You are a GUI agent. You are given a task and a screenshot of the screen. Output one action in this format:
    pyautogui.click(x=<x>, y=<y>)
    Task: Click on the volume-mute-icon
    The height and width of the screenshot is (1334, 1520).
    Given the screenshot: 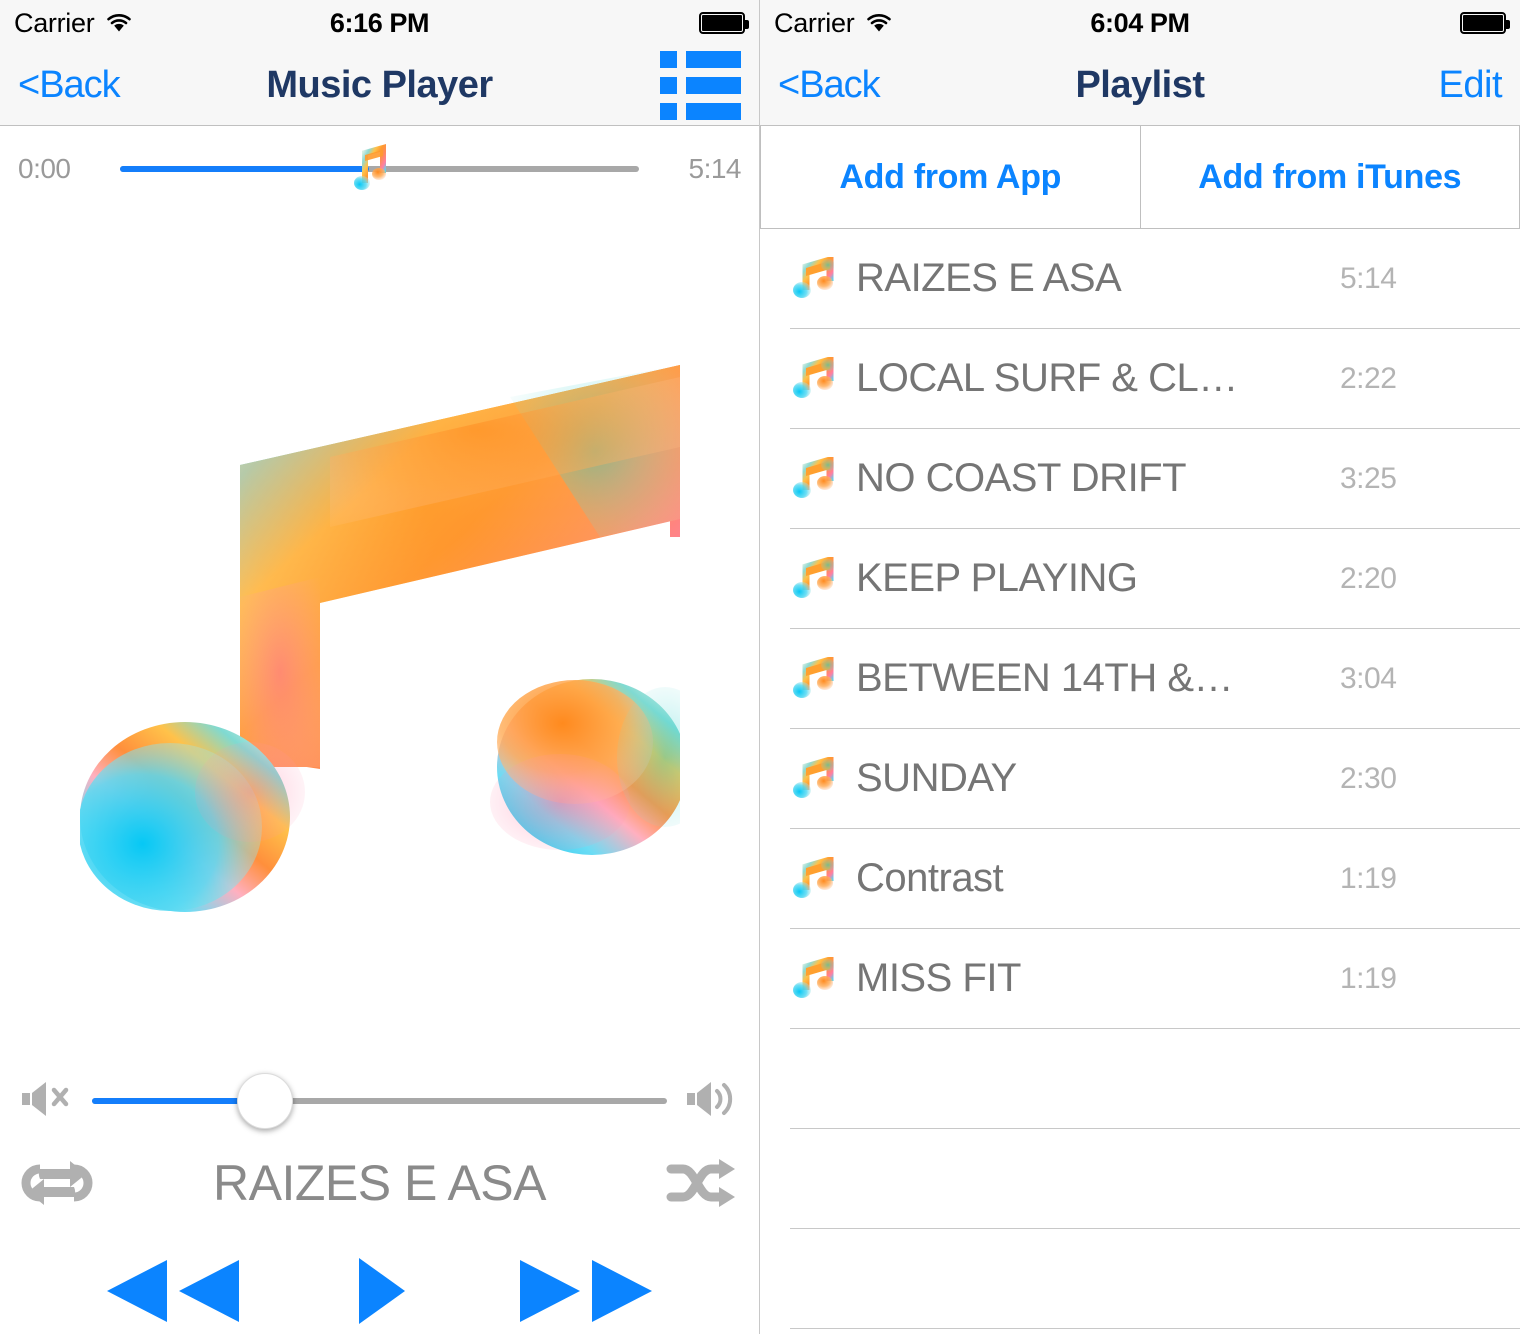 What is the action you would take?
    pyautogui.click(x=47, y=1101)
    